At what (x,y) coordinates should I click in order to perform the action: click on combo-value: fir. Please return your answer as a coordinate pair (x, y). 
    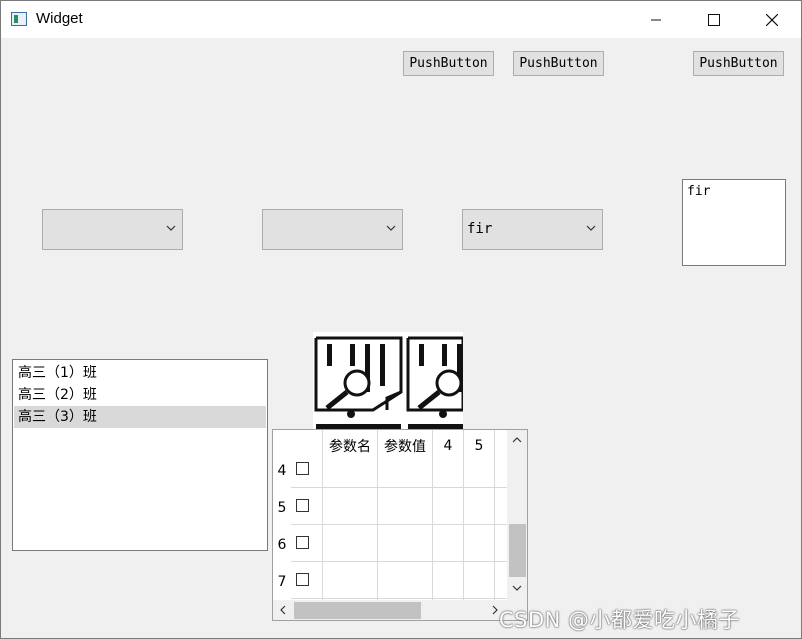
    Looking at the image, I should click on (480, 229).